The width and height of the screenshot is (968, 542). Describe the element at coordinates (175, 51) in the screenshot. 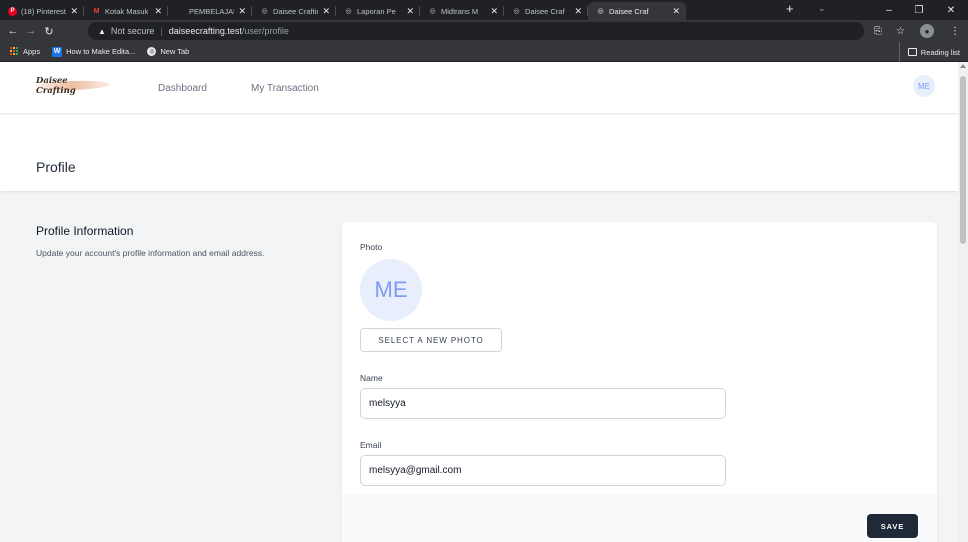

I see `bookmark-label: New Tab` at that location.